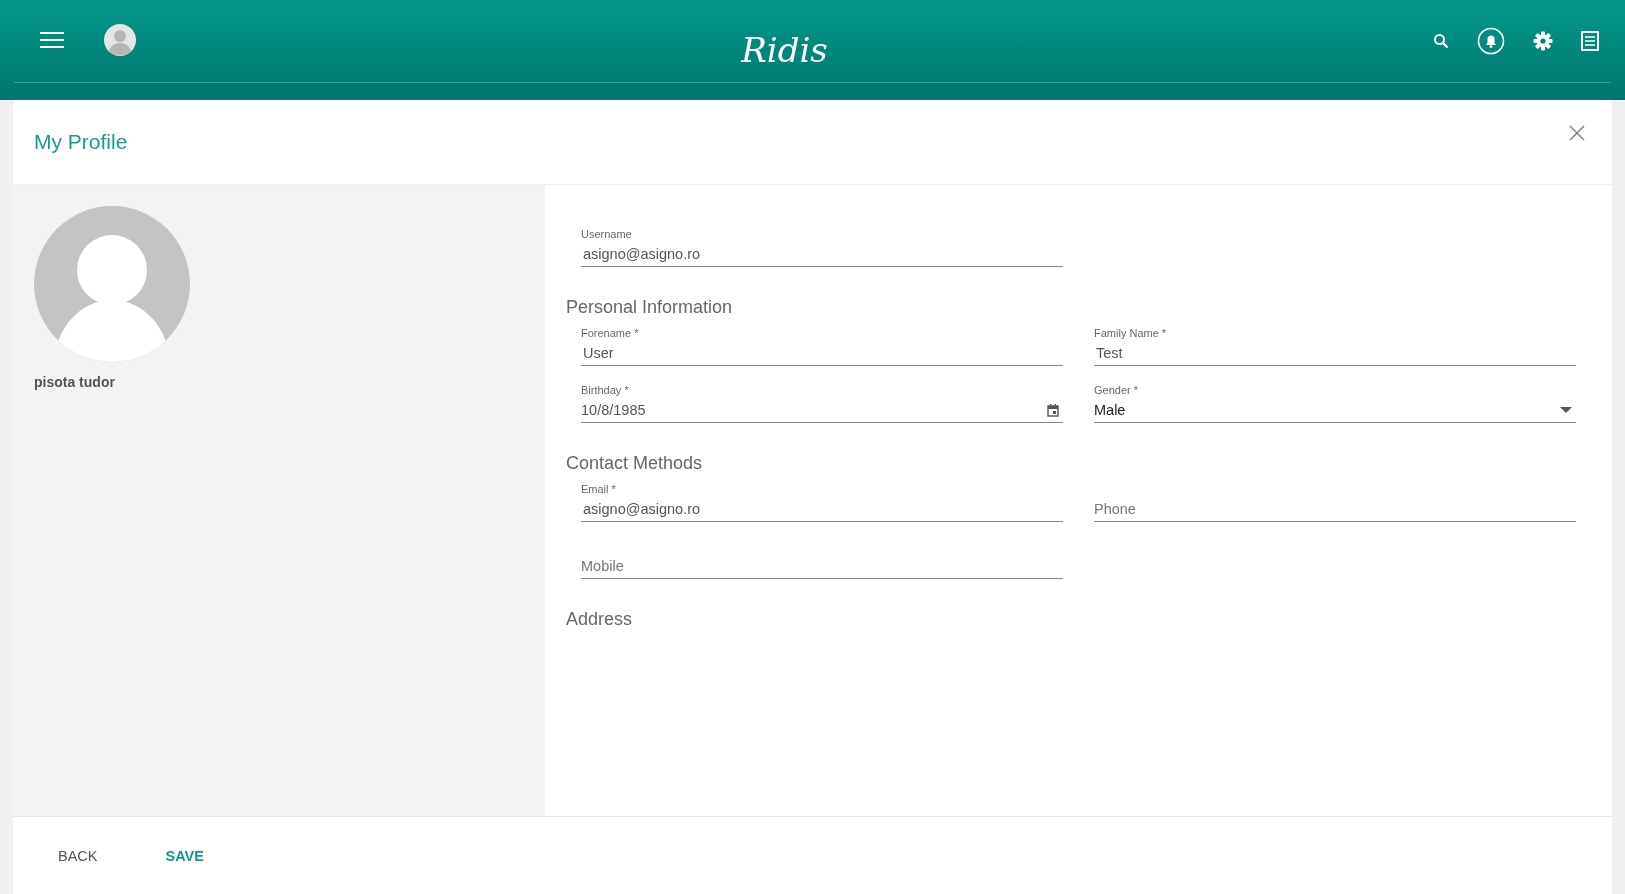 This screenshot has height=894, width=1625. I want to click on field-placeholder: Phone, so click(1115, 509).